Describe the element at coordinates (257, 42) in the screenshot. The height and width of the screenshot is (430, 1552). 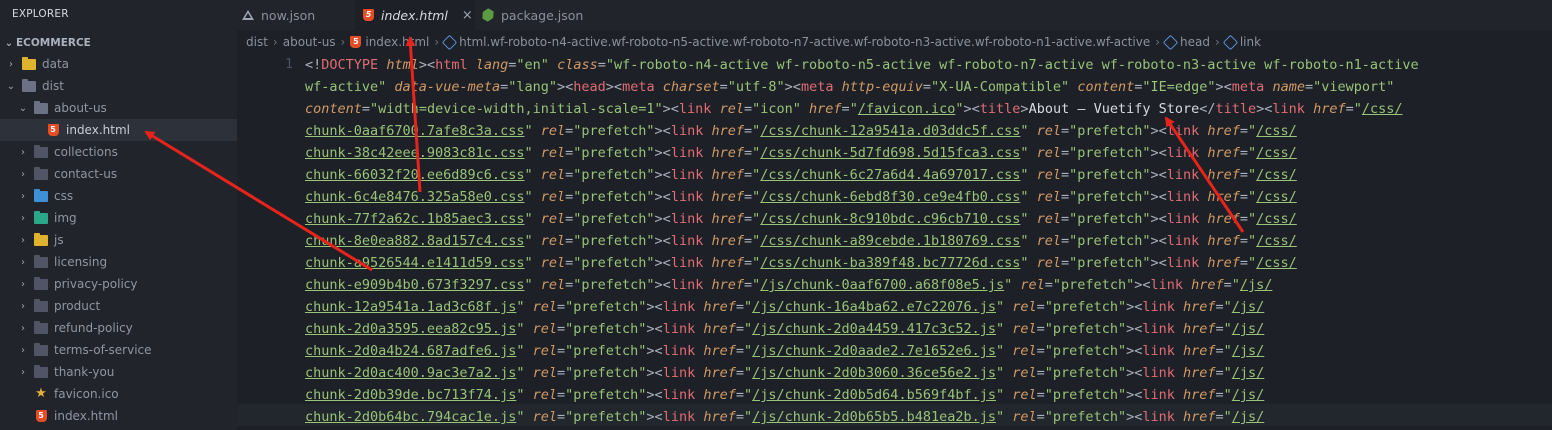
I see `breadcrumb-item: dist` at that location.